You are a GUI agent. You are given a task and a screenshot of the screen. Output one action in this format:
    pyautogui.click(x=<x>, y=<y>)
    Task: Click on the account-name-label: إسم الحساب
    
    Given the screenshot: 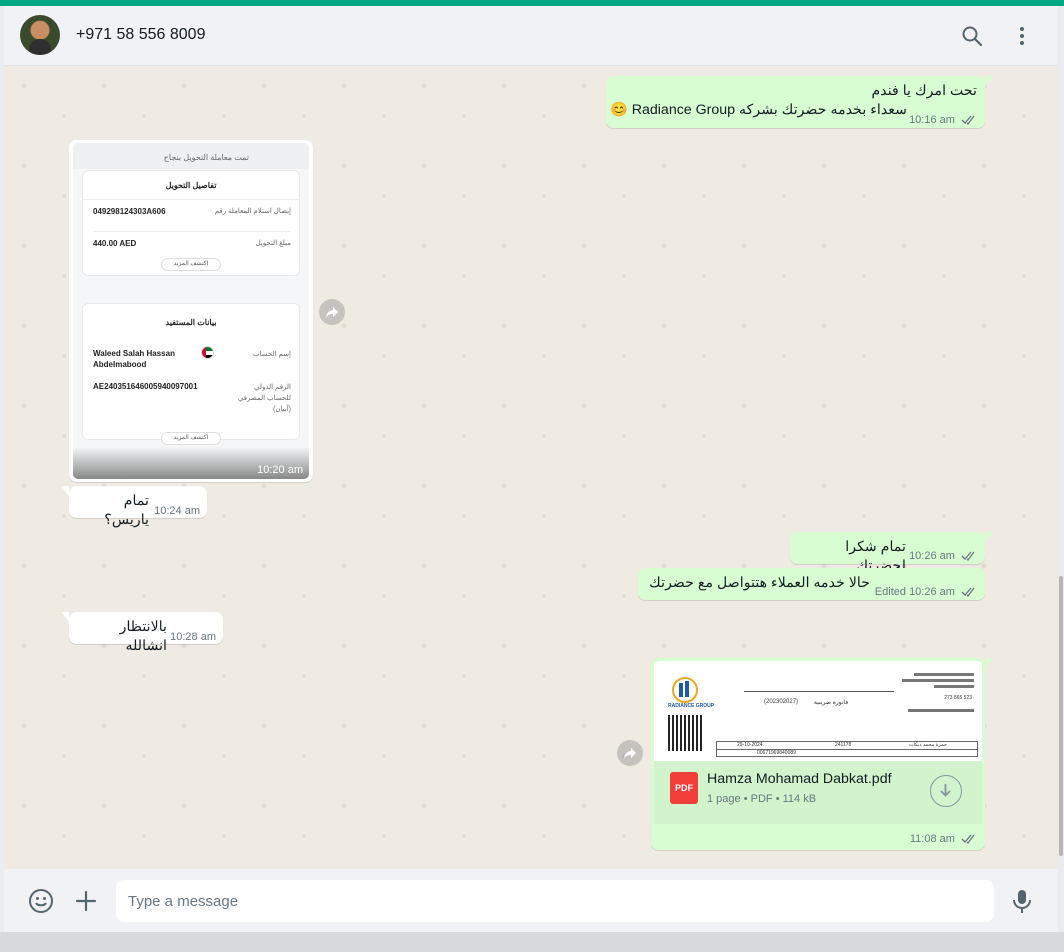 What is the action you would take?
    pyautogui.click(x=272, y=354)
    